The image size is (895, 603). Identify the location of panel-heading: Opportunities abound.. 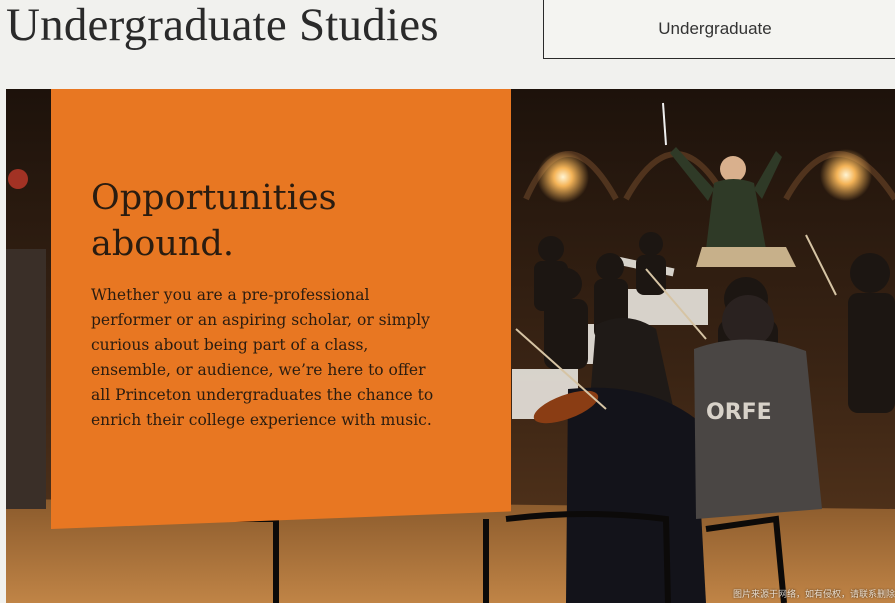
(256, 221).